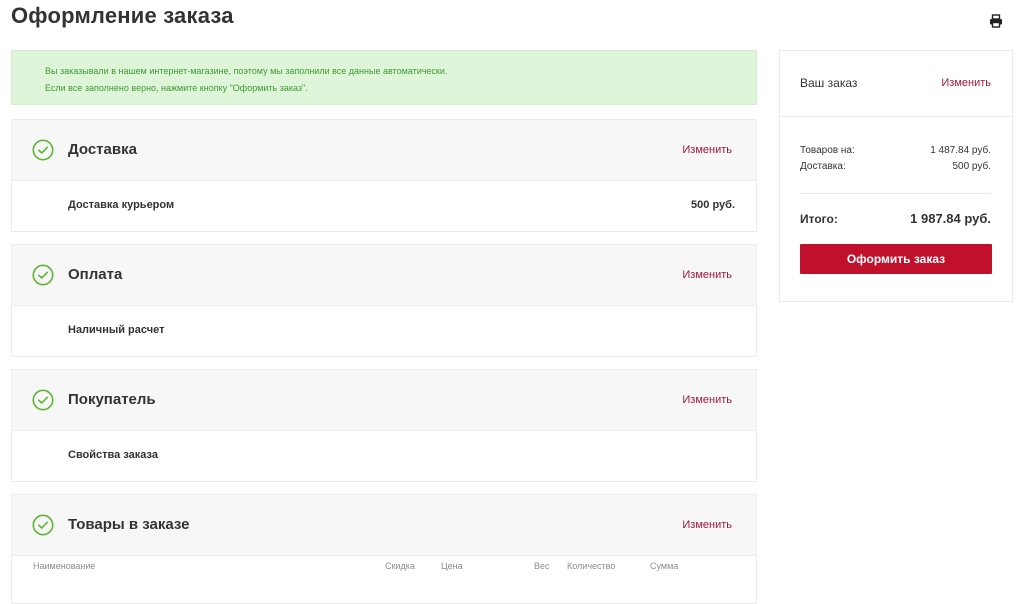  What do you see at coordinates (664, 566) in the screenshot?
I see `column-header-sum: Сумма` at bounding box center [664, 566].